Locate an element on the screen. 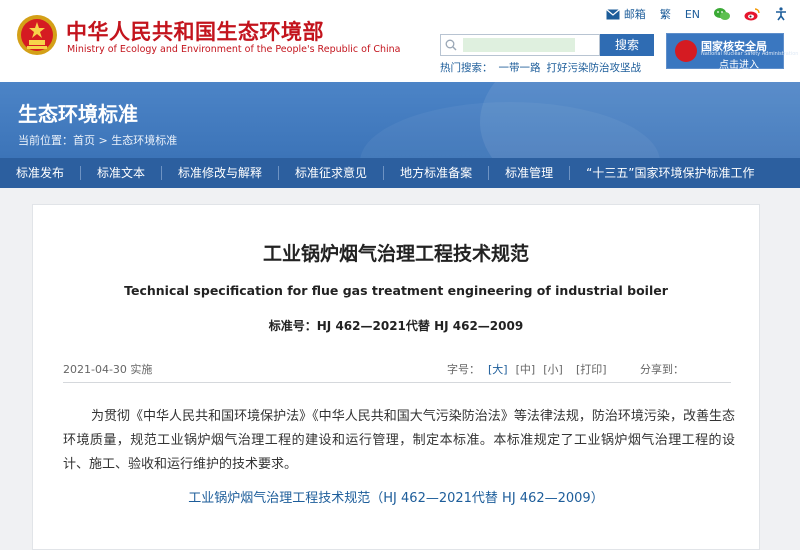  accessibility-icon is located at coordinates (781, 14).